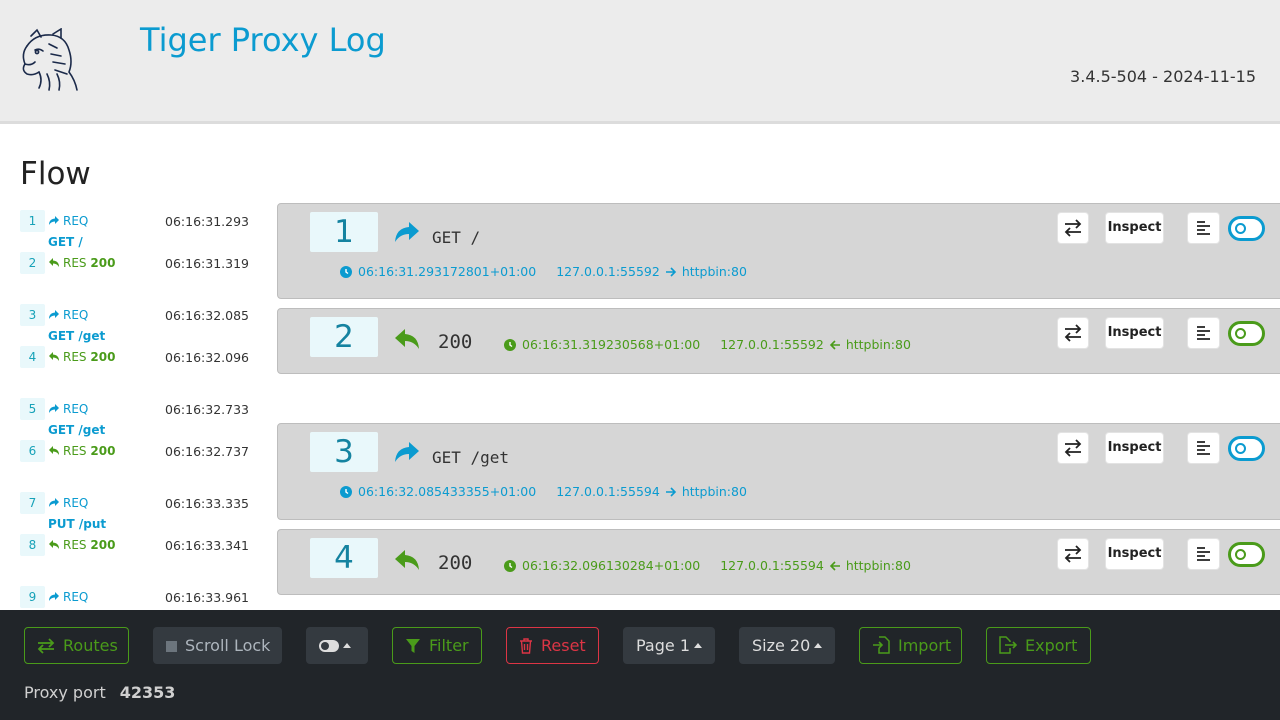 This screenshot has height=720, width=1280. I want to click on message-time: 06:16:32.096, so click(207, 357).